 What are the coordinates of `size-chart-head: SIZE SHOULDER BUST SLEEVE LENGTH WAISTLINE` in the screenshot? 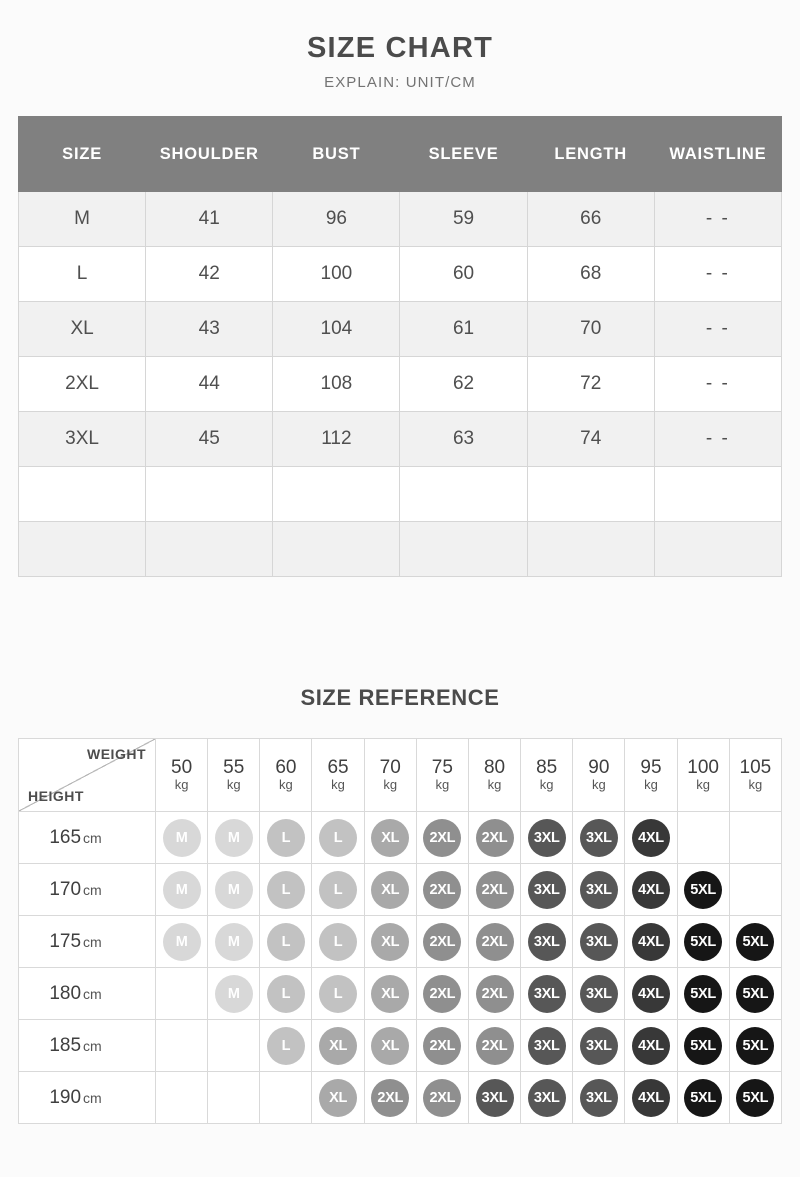 It's located at (400, 154).